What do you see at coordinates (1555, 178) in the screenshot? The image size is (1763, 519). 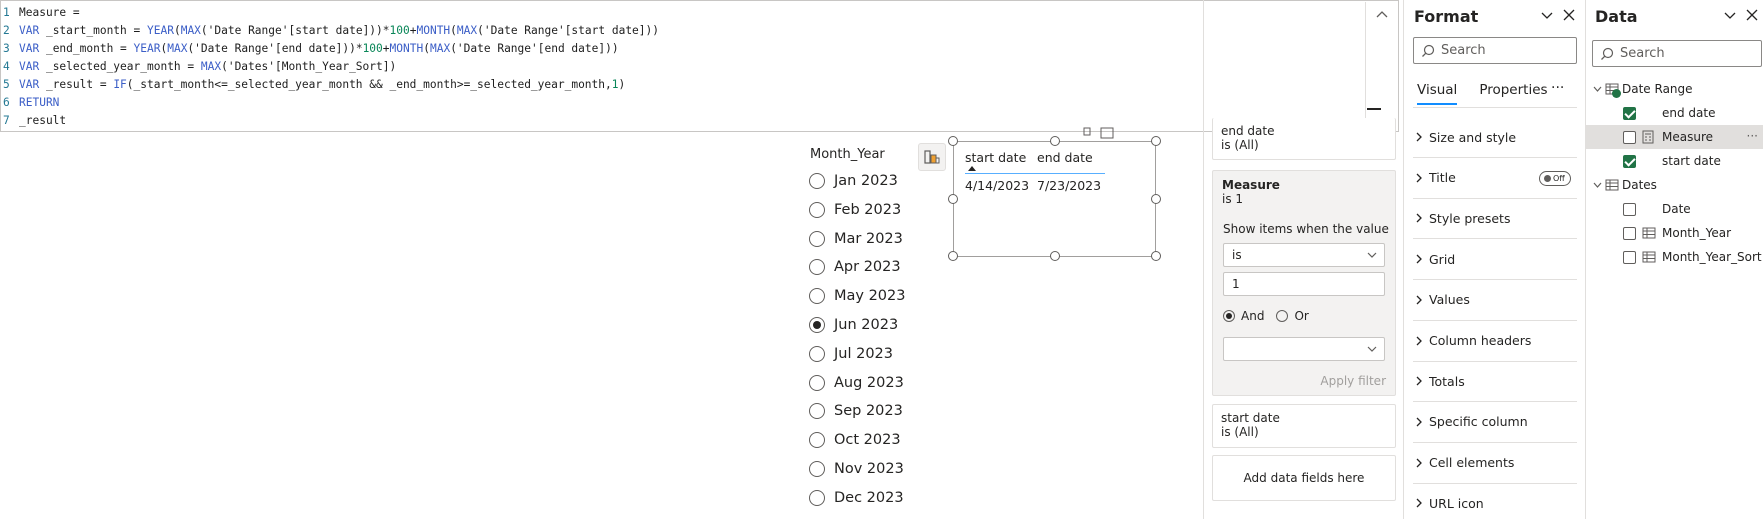 I see `title-toggle: Off` at bounding box center [1555, 178].